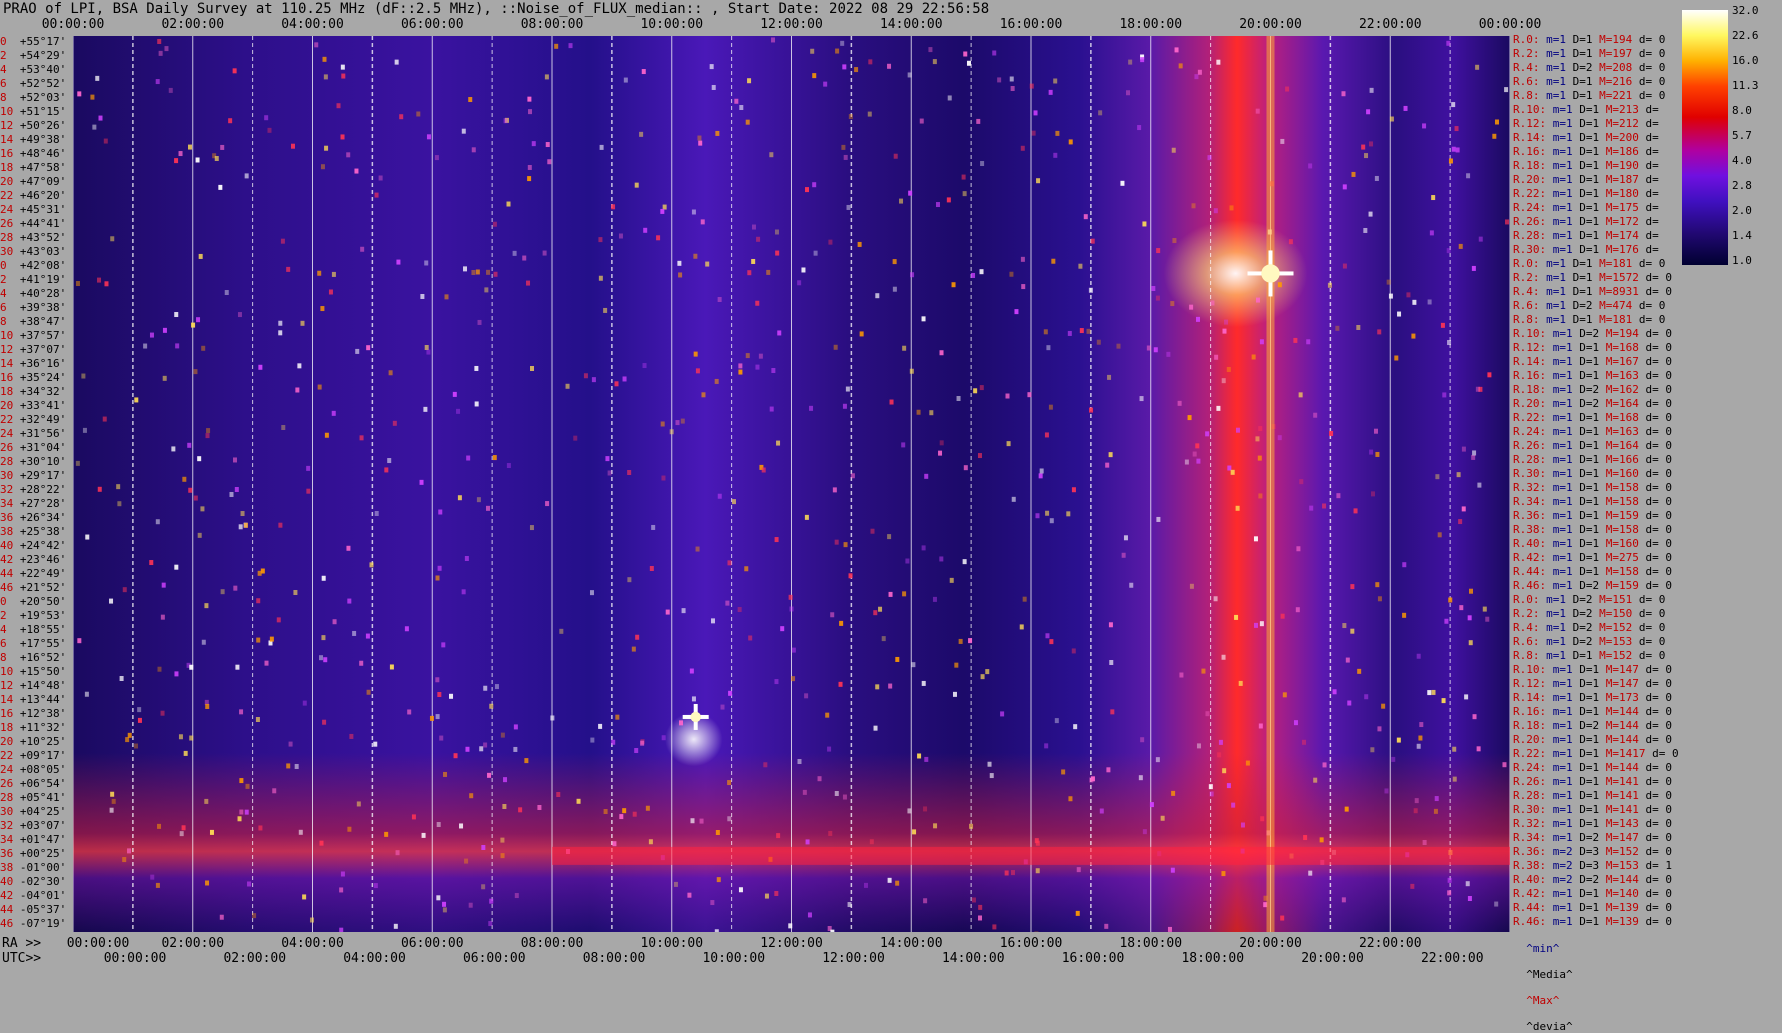  Describe the element at coordinates (33, 167) in the screenshot. I see `declination-label: 18 +47°58'` at that location.